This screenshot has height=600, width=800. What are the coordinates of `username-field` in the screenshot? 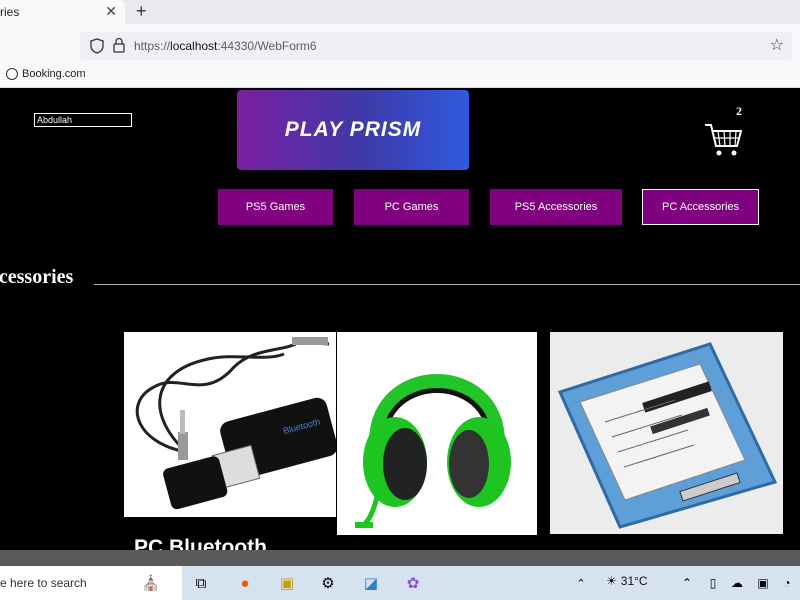 It's located at (83, 120).